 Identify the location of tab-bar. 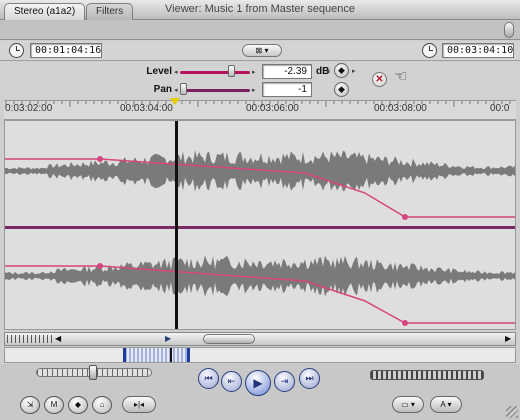
(260, 30).